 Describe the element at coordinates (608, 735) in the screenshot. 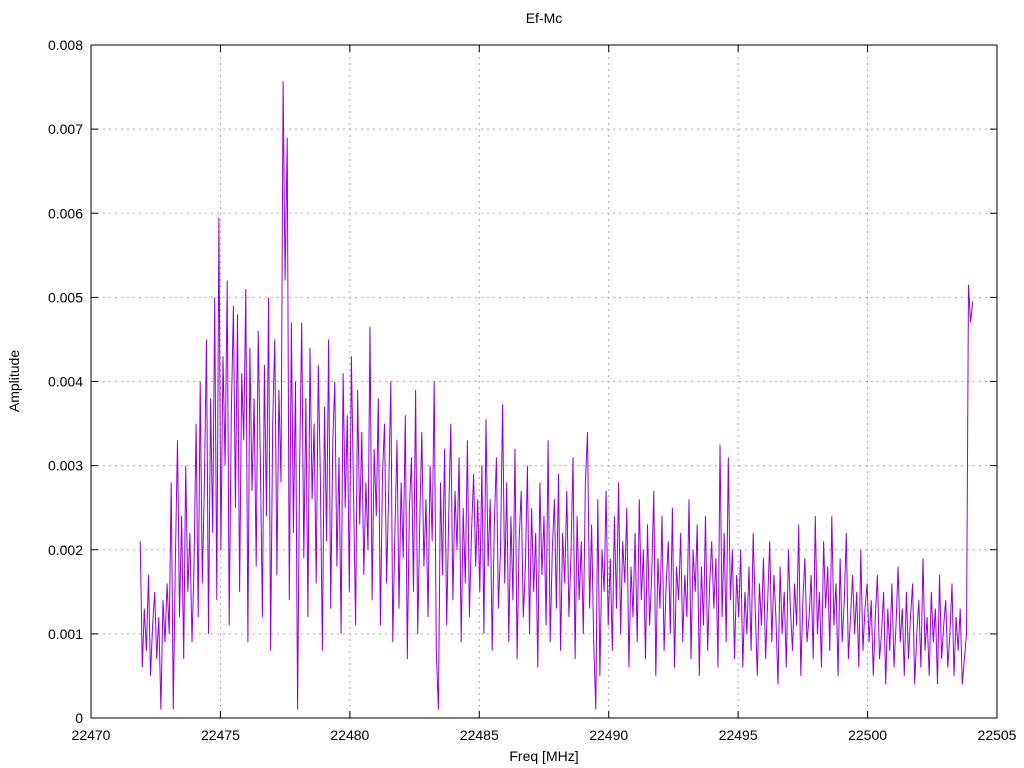

I see `x-tick-label: 22490` at that location.